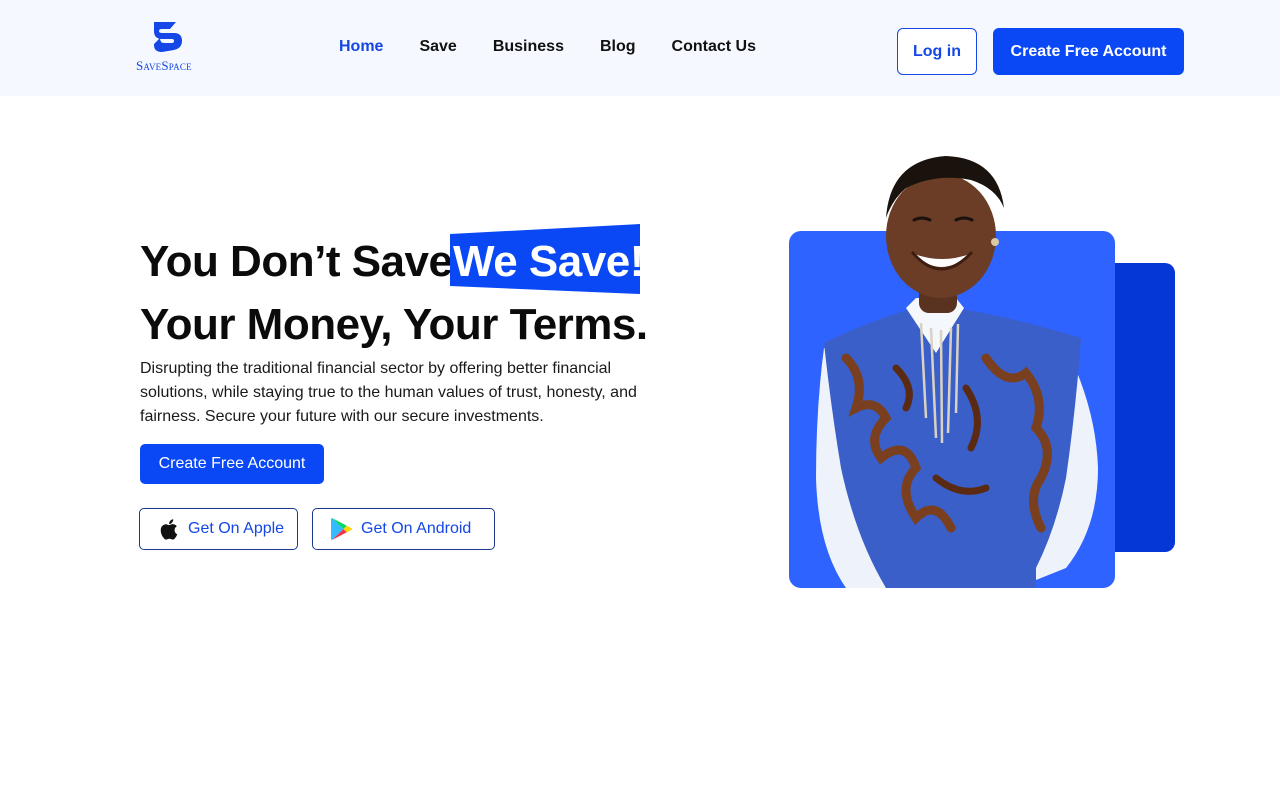 The width and height of the screenshot is (1280, 800). I want to click on android-button-label: Get On Android, so click(416, 528).